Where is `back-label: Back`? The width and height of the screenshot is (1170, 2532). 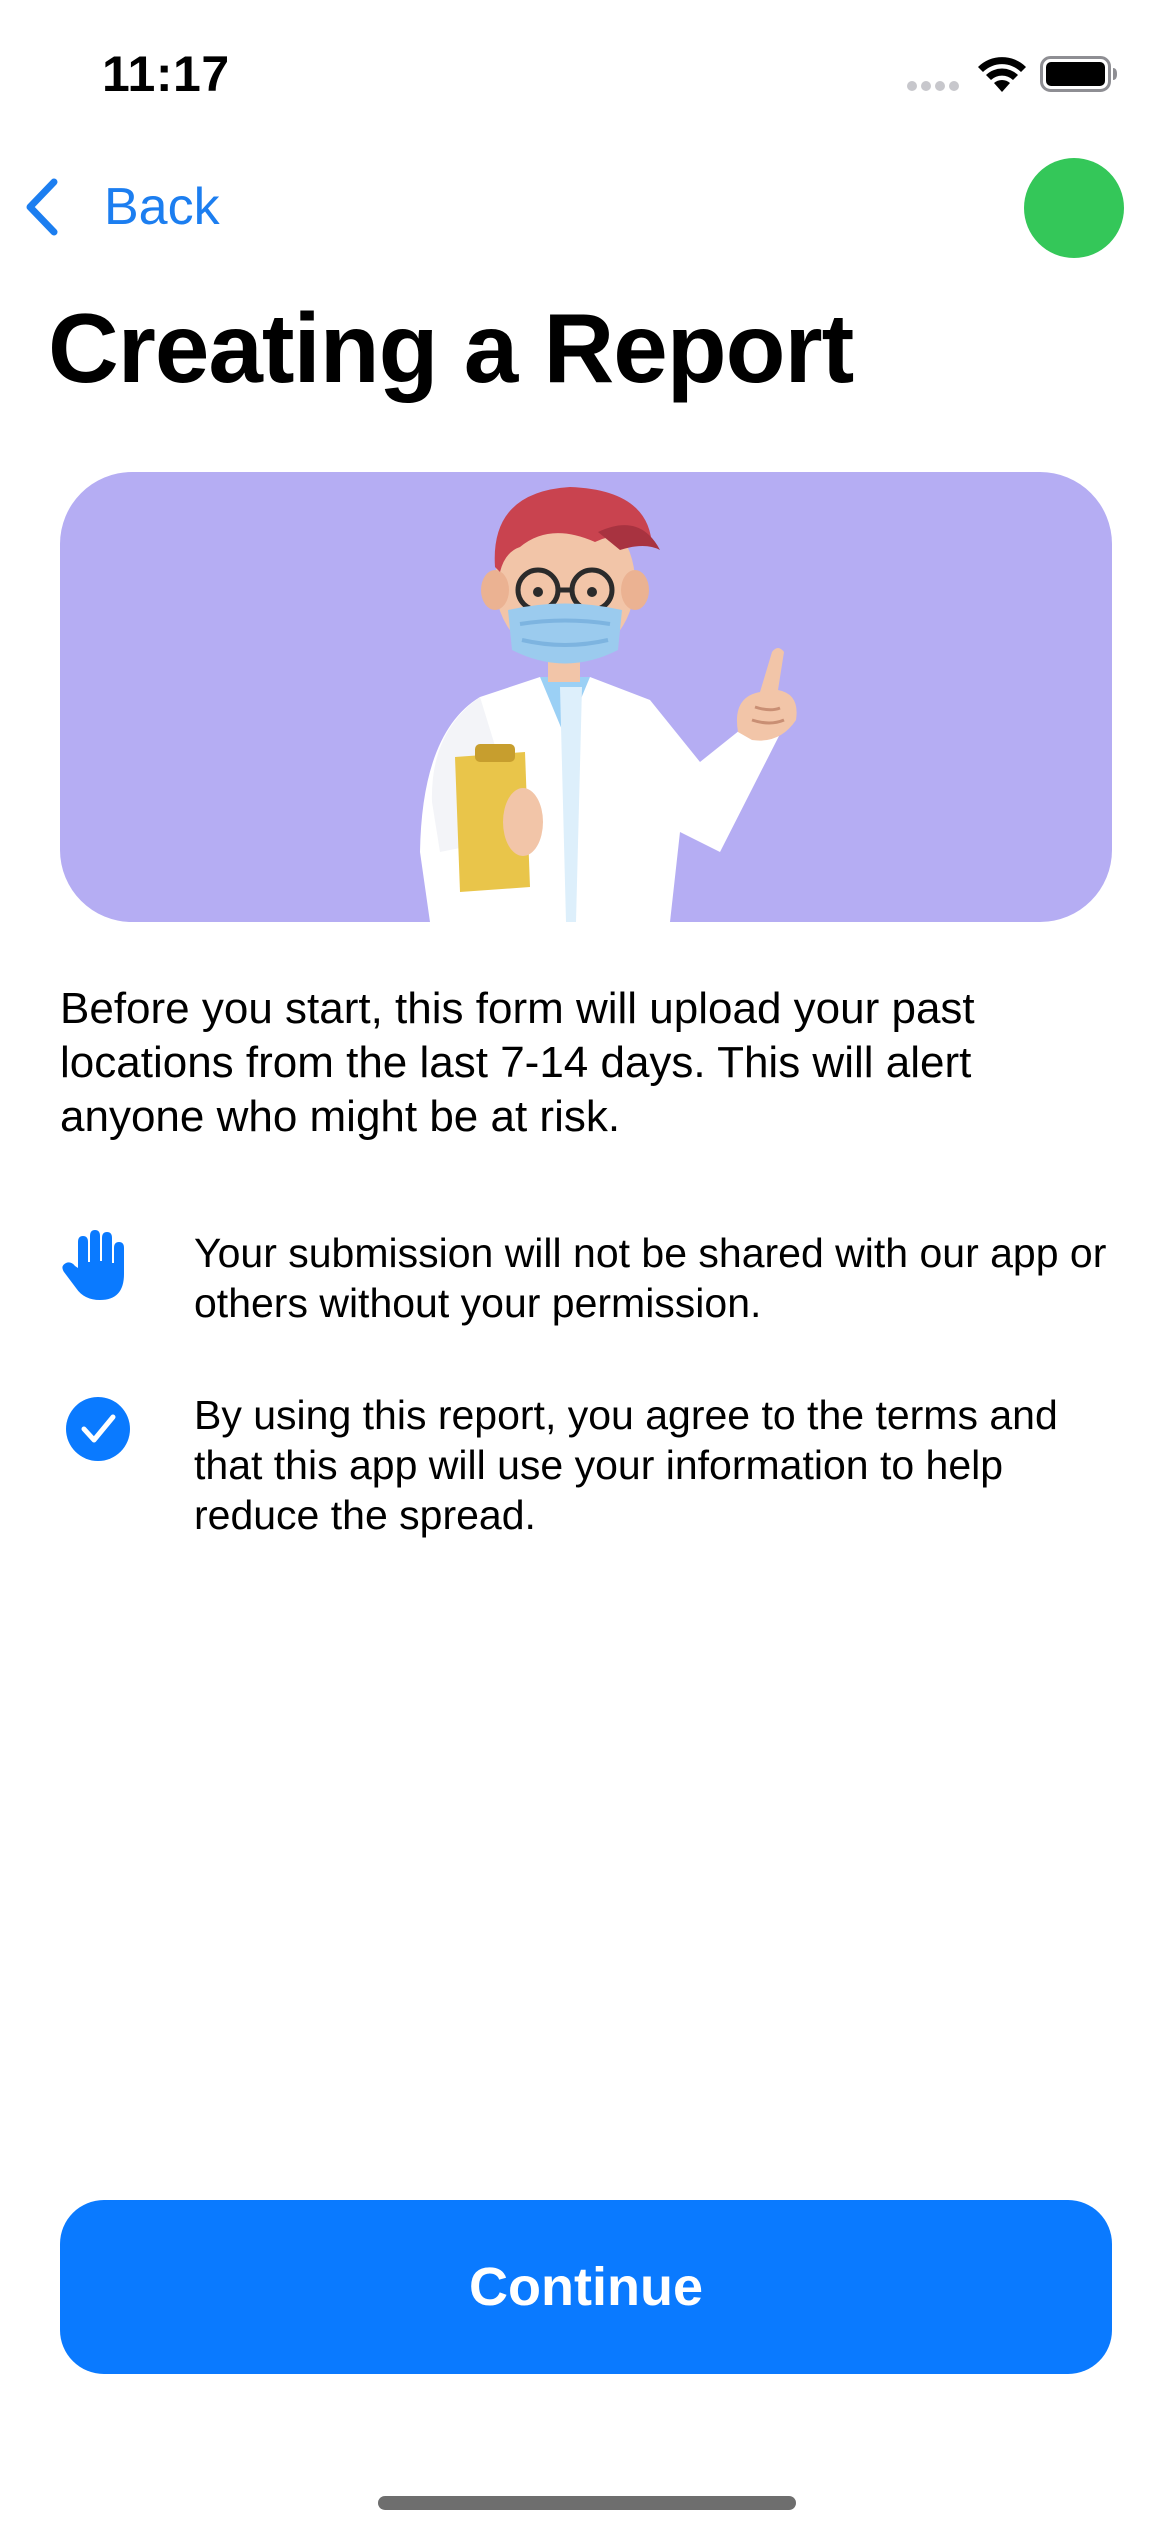 back-label: Back is located at coordinates (162, 207).